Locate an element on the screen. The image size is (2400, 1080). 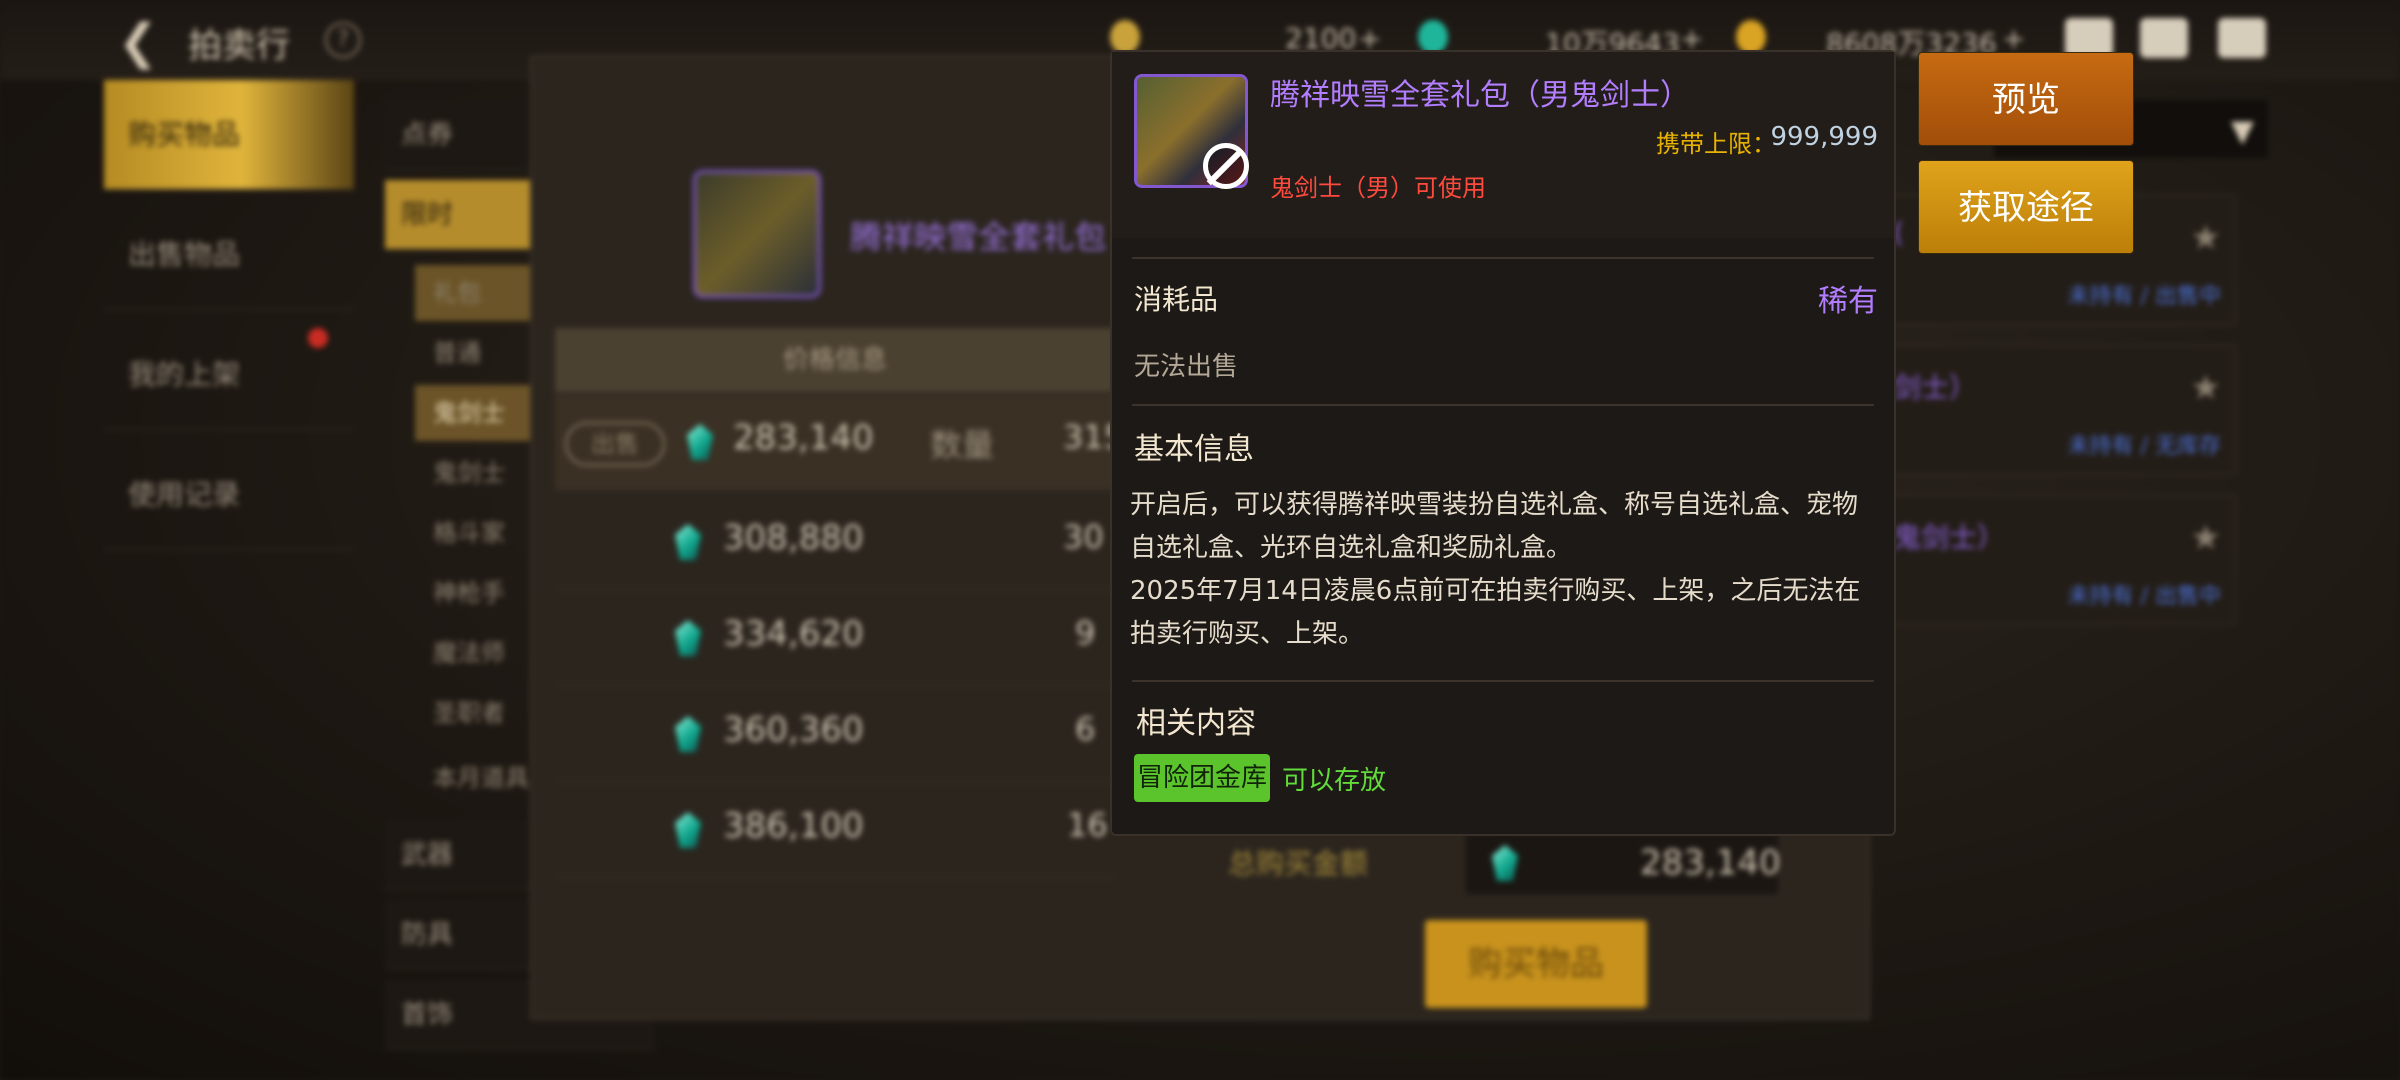
table-row: 308,880 30 is located at coordinates (835, 542).